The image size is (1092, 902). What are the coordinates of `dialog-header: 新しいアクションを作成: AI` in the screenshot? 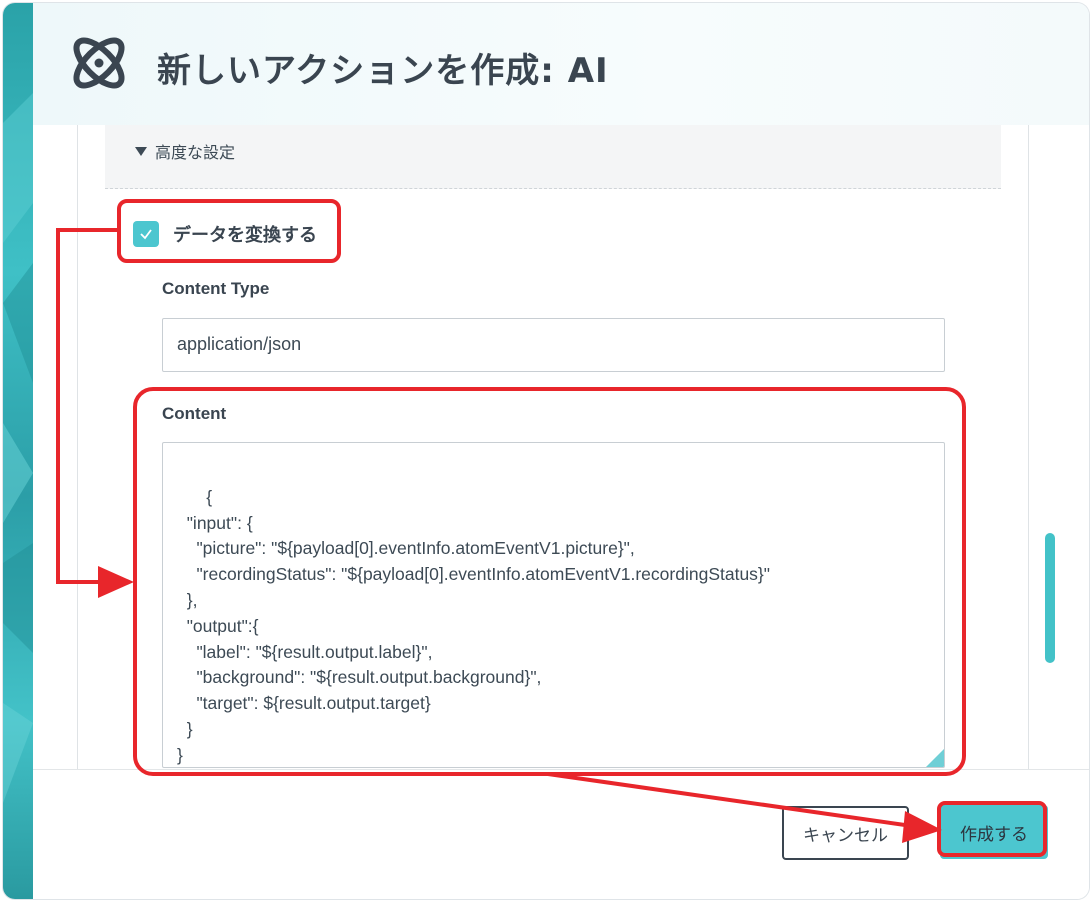 It's located at (561, 64).